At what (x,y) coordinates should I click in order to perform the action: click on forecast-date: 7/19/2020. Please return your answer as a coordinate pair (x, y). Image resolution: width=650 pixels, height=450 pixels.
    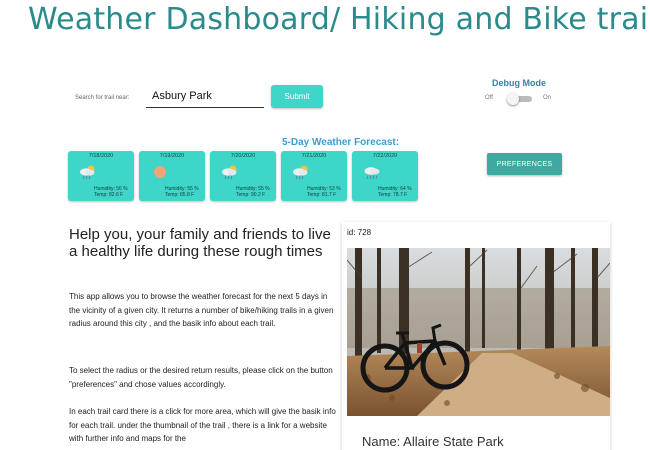
    Looking at the image, I should click on (172, 156).